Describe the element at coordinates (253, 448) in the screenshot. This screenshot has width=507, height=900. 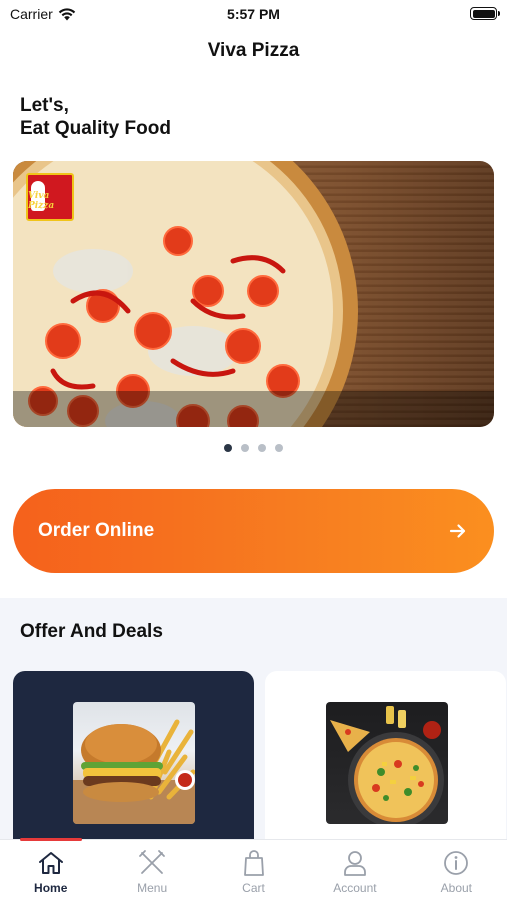
I see `carousel-page-indicator` at that location.